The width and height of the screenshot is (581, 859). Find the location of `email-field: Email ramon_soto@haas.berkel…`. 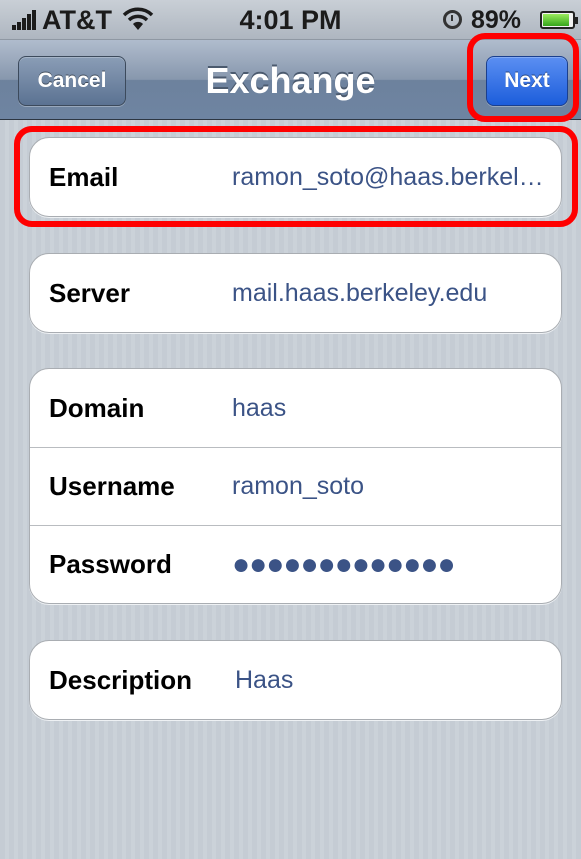

email-field: Email ramon_soto@haas.berkel… is located at coordinates (295, 177).